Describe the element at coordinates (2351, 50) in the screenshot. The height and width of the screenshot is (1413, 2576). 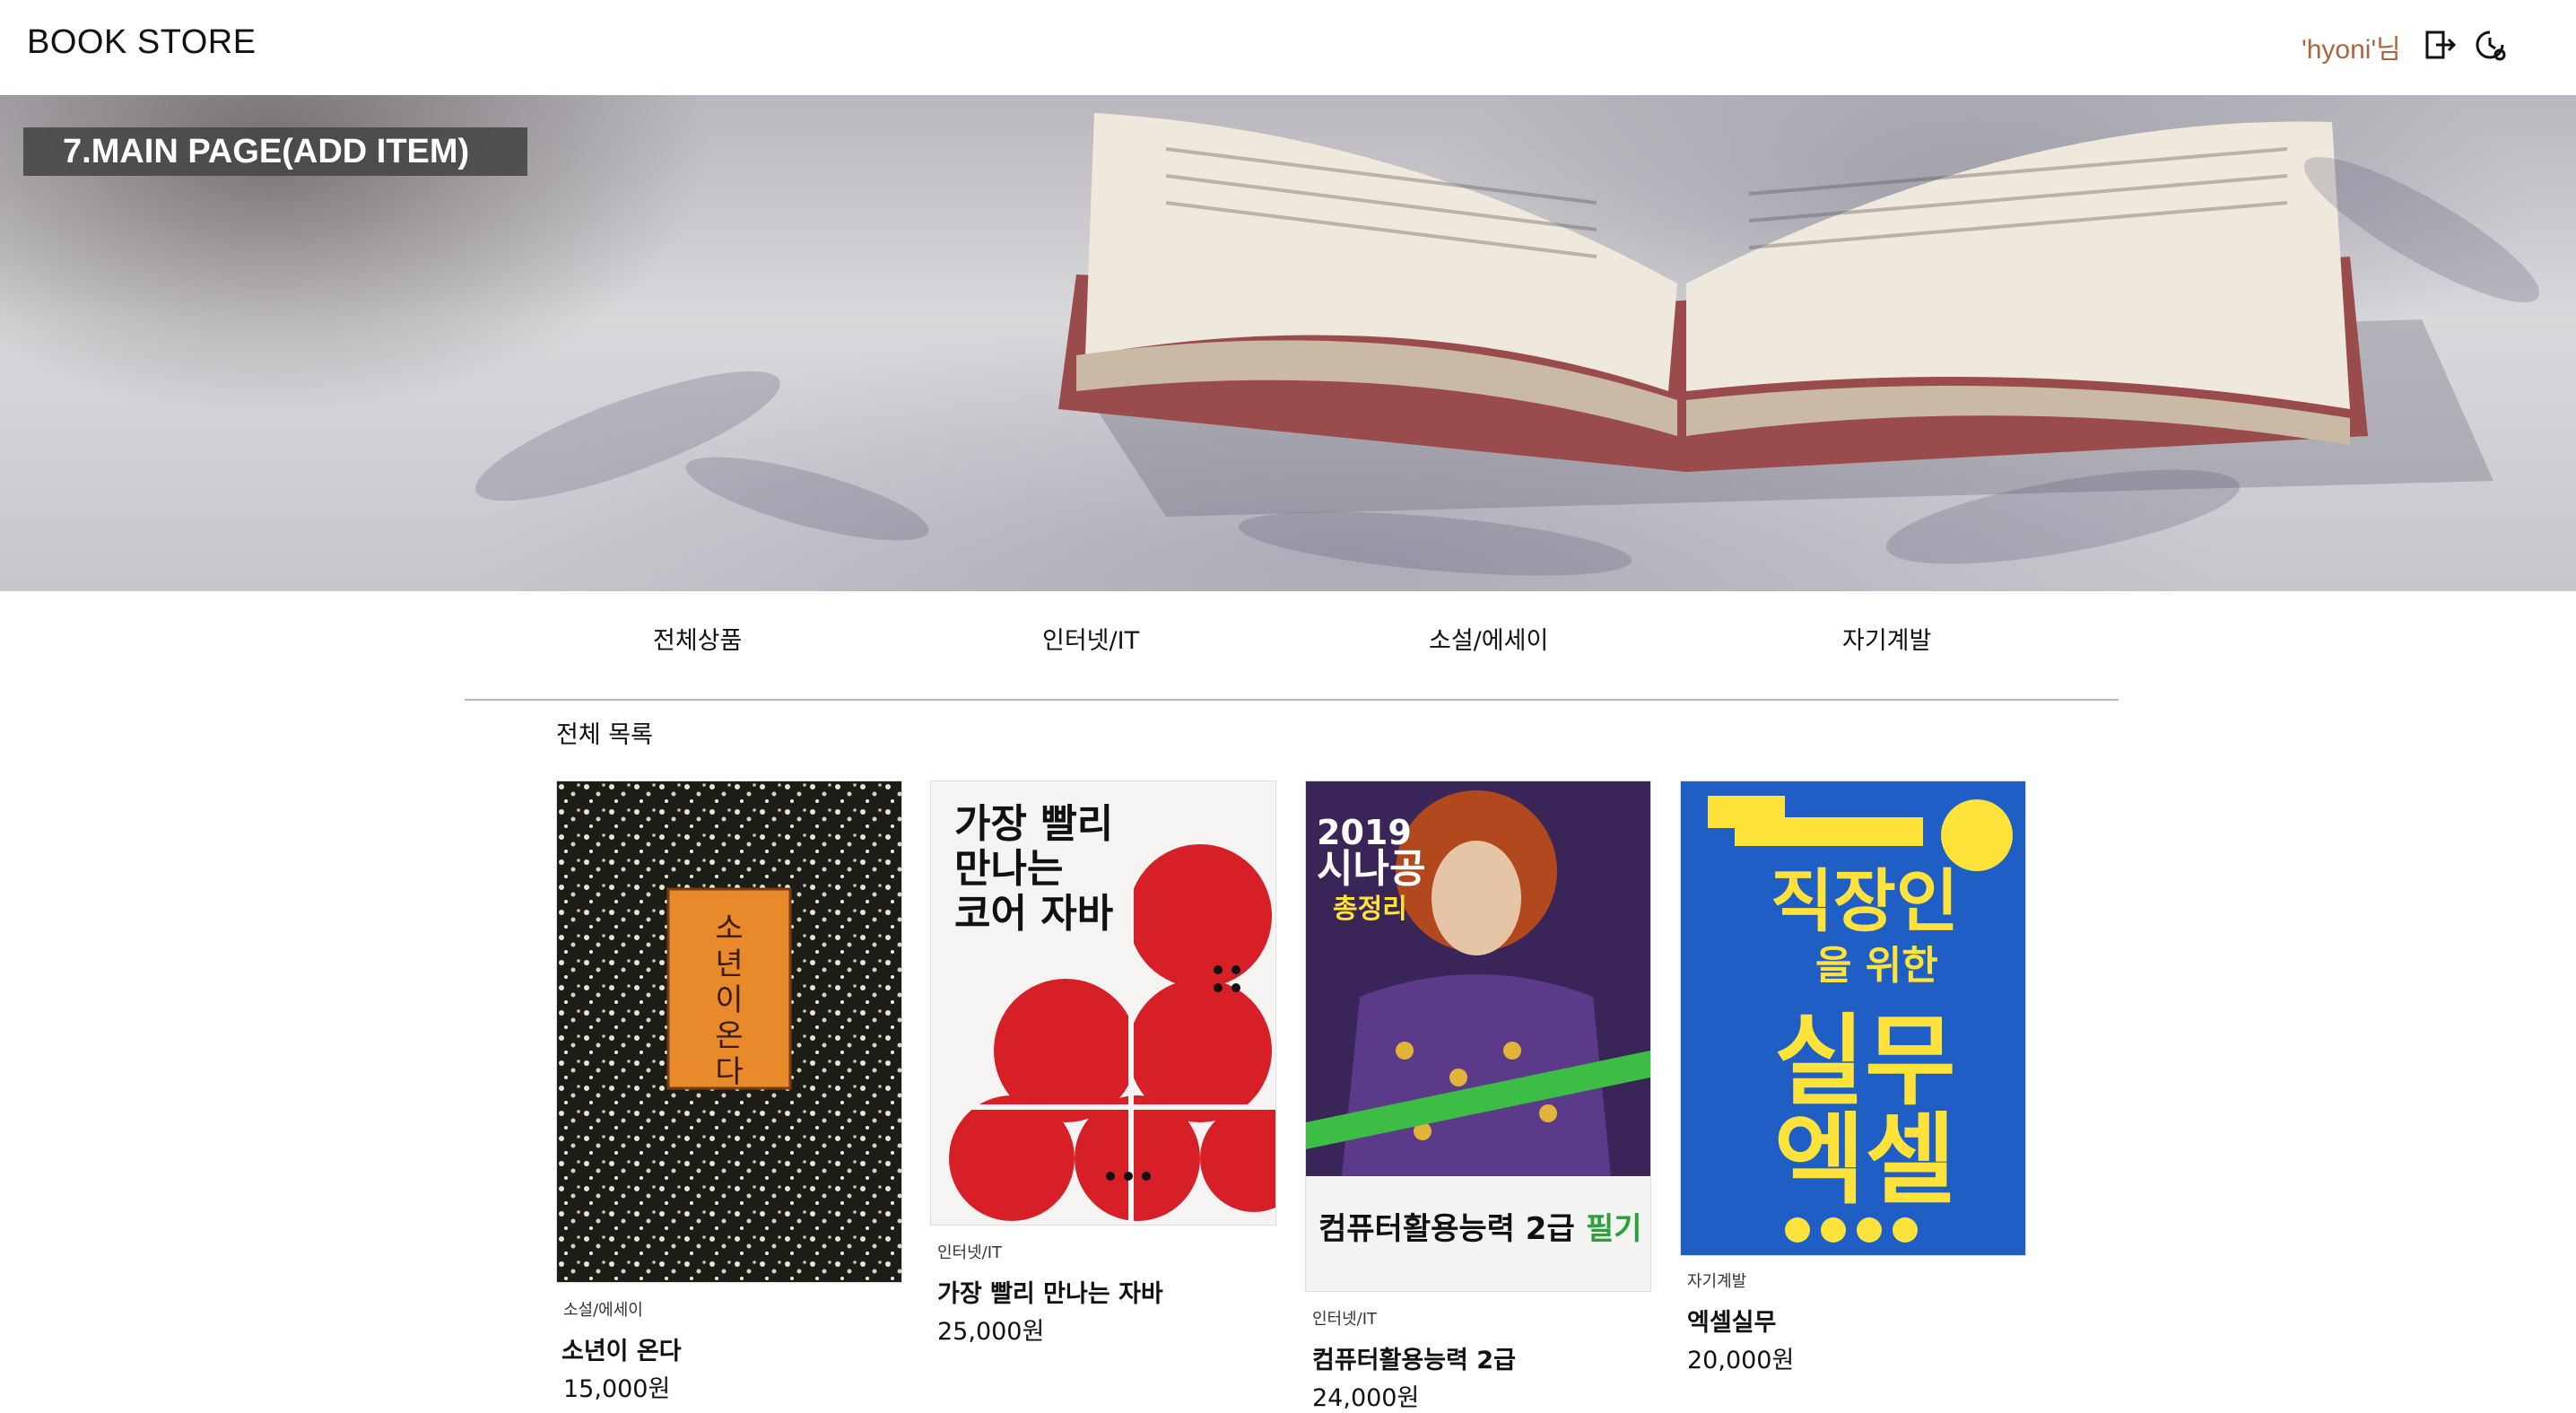
I see `user-greeting: 'hyoni'님` at that location.